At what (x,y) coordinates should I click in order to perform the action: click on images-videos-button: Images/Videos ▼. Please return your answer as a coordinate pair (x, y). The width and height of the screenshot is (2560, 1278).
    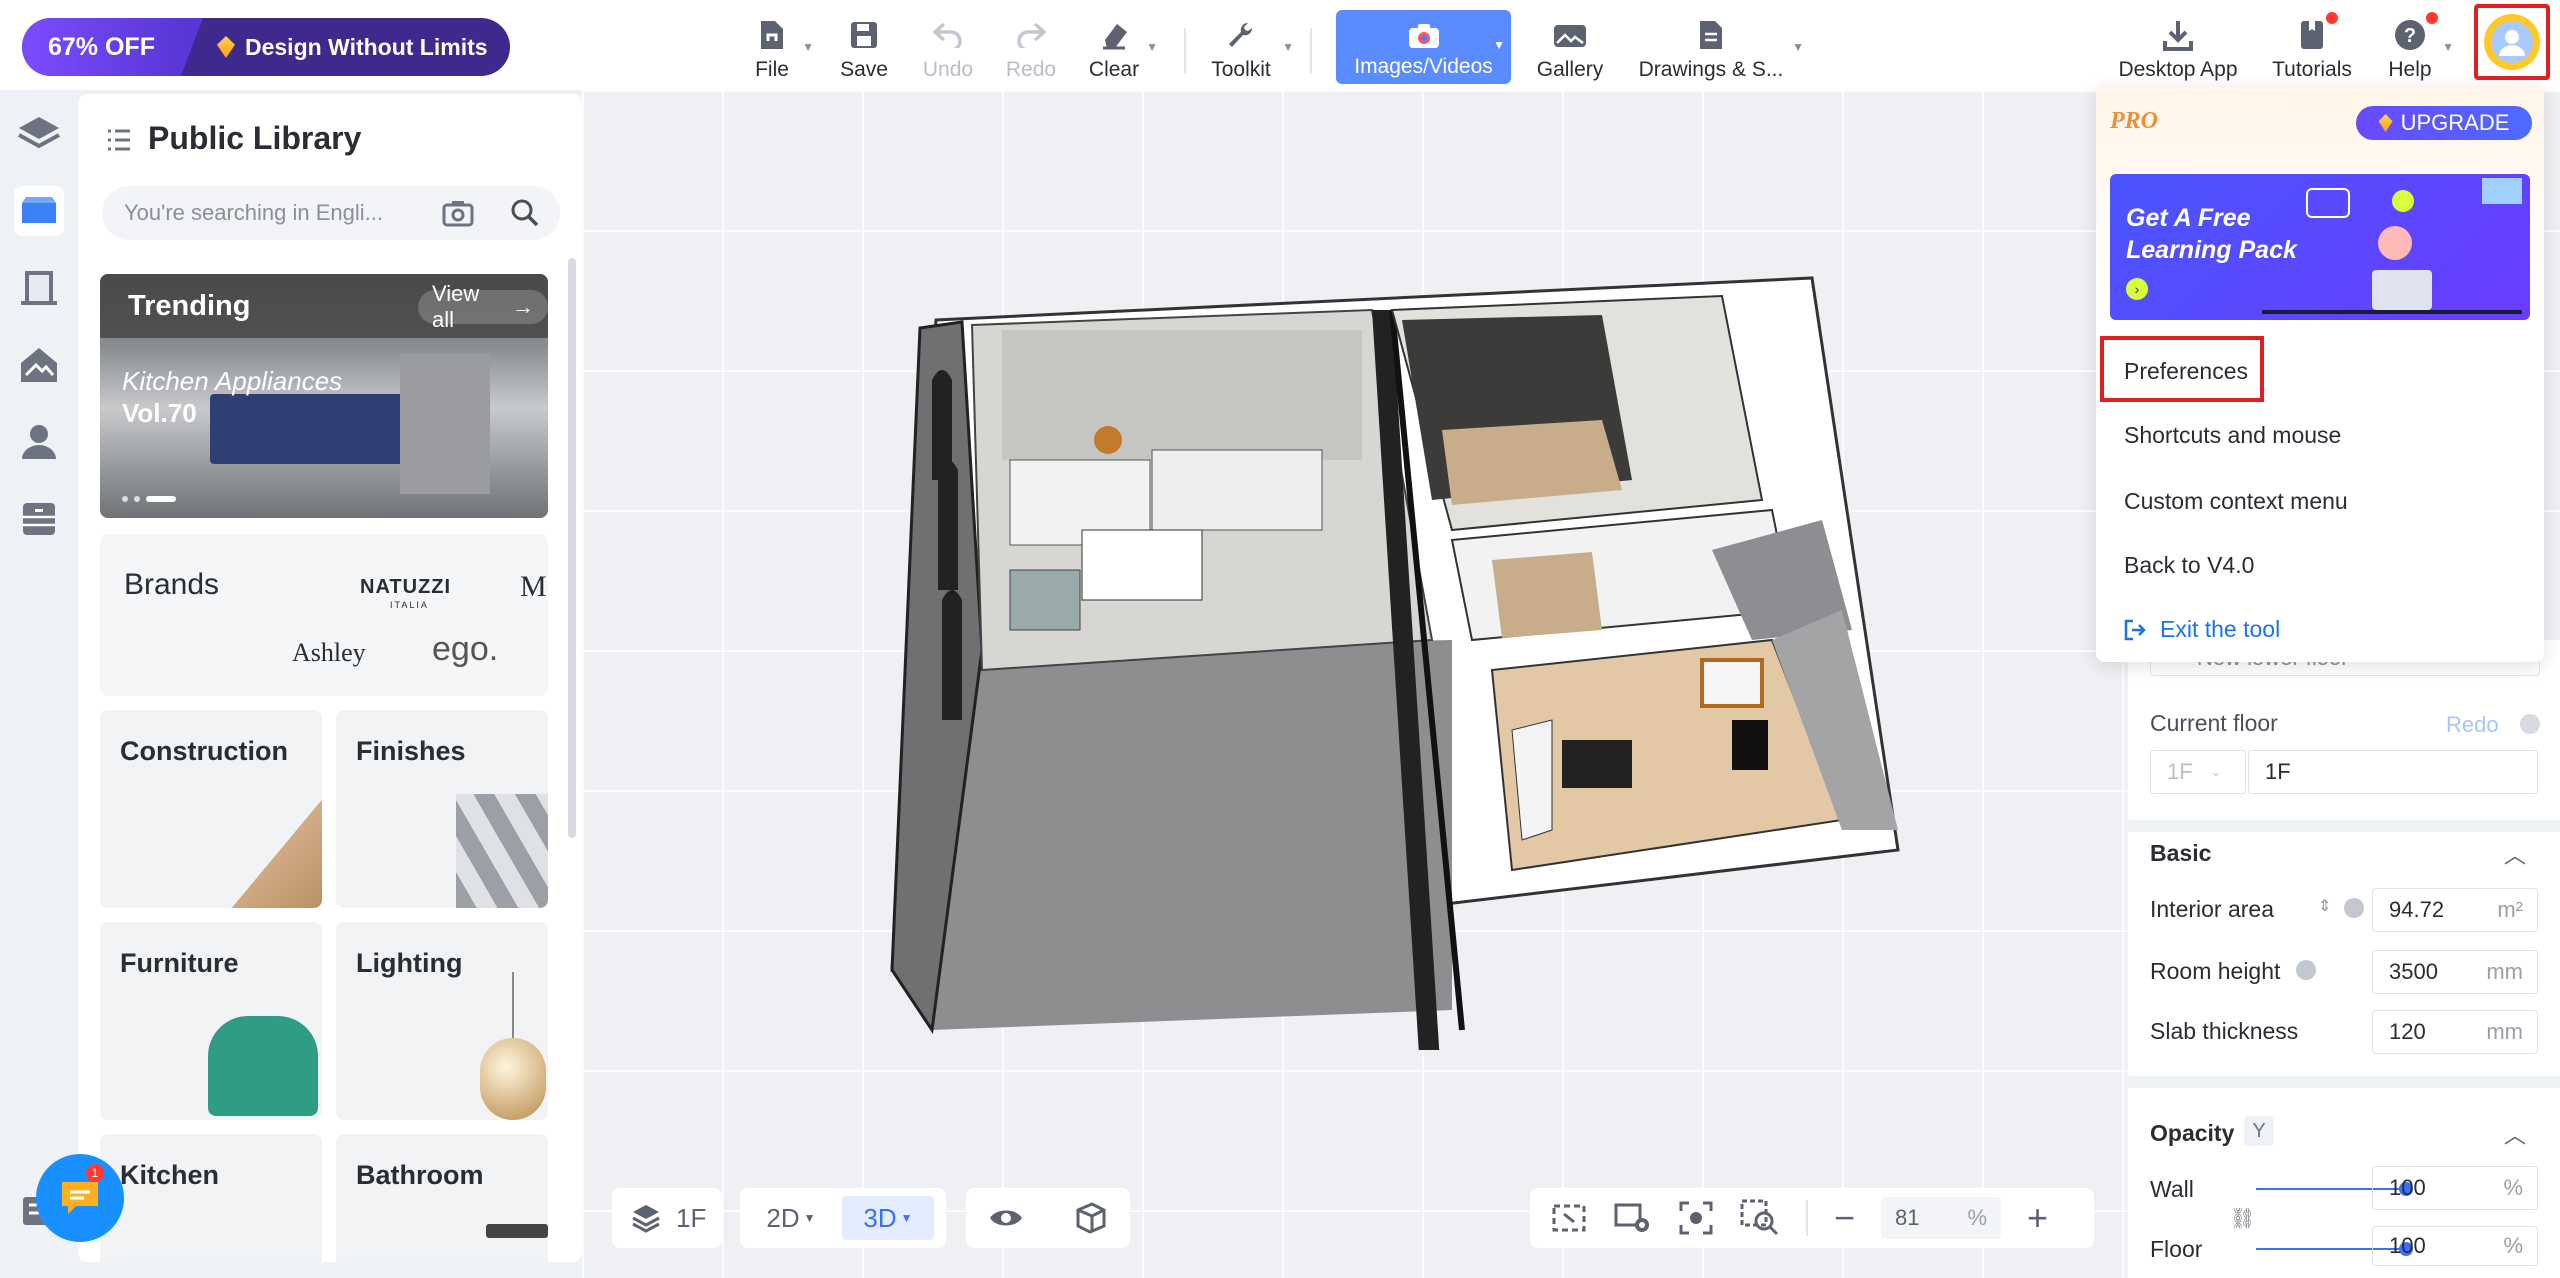
    Looking at the image, I should click on (1423, 47).